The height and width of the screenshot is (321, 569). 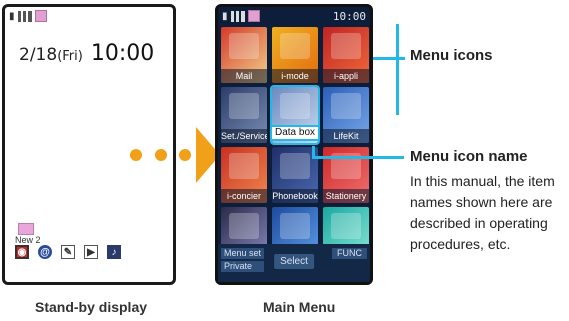 What do you see at coordinates (244, 166) in the screenshot?
I see `i-concier-icon` at bounding box center [244, 166].